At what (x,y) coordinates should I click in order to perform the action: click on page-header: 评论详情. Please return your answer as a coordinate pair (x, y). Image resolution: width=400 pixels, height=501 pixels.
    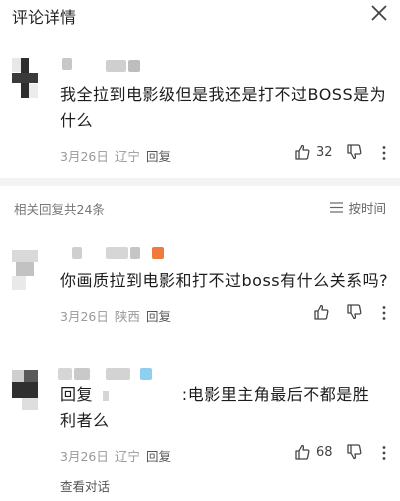
    Looking at the image, I should click on (200, 15).